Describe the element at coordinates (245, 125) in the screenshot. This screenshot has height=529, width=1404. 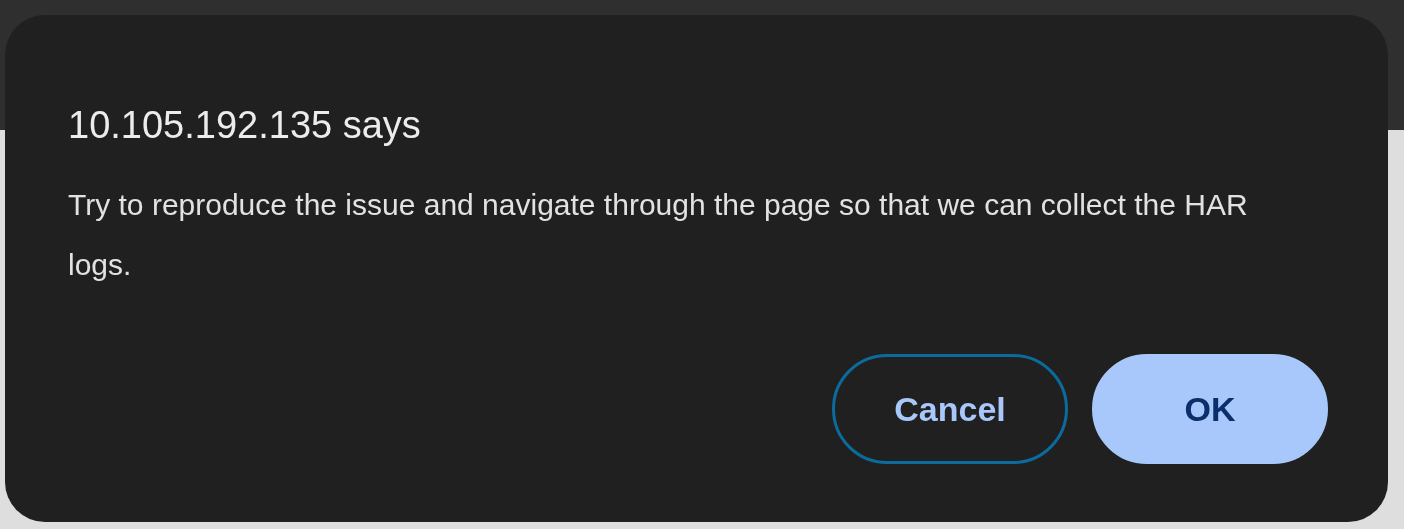
I see `dialog-title: 10.105.192.135 says` at that location.